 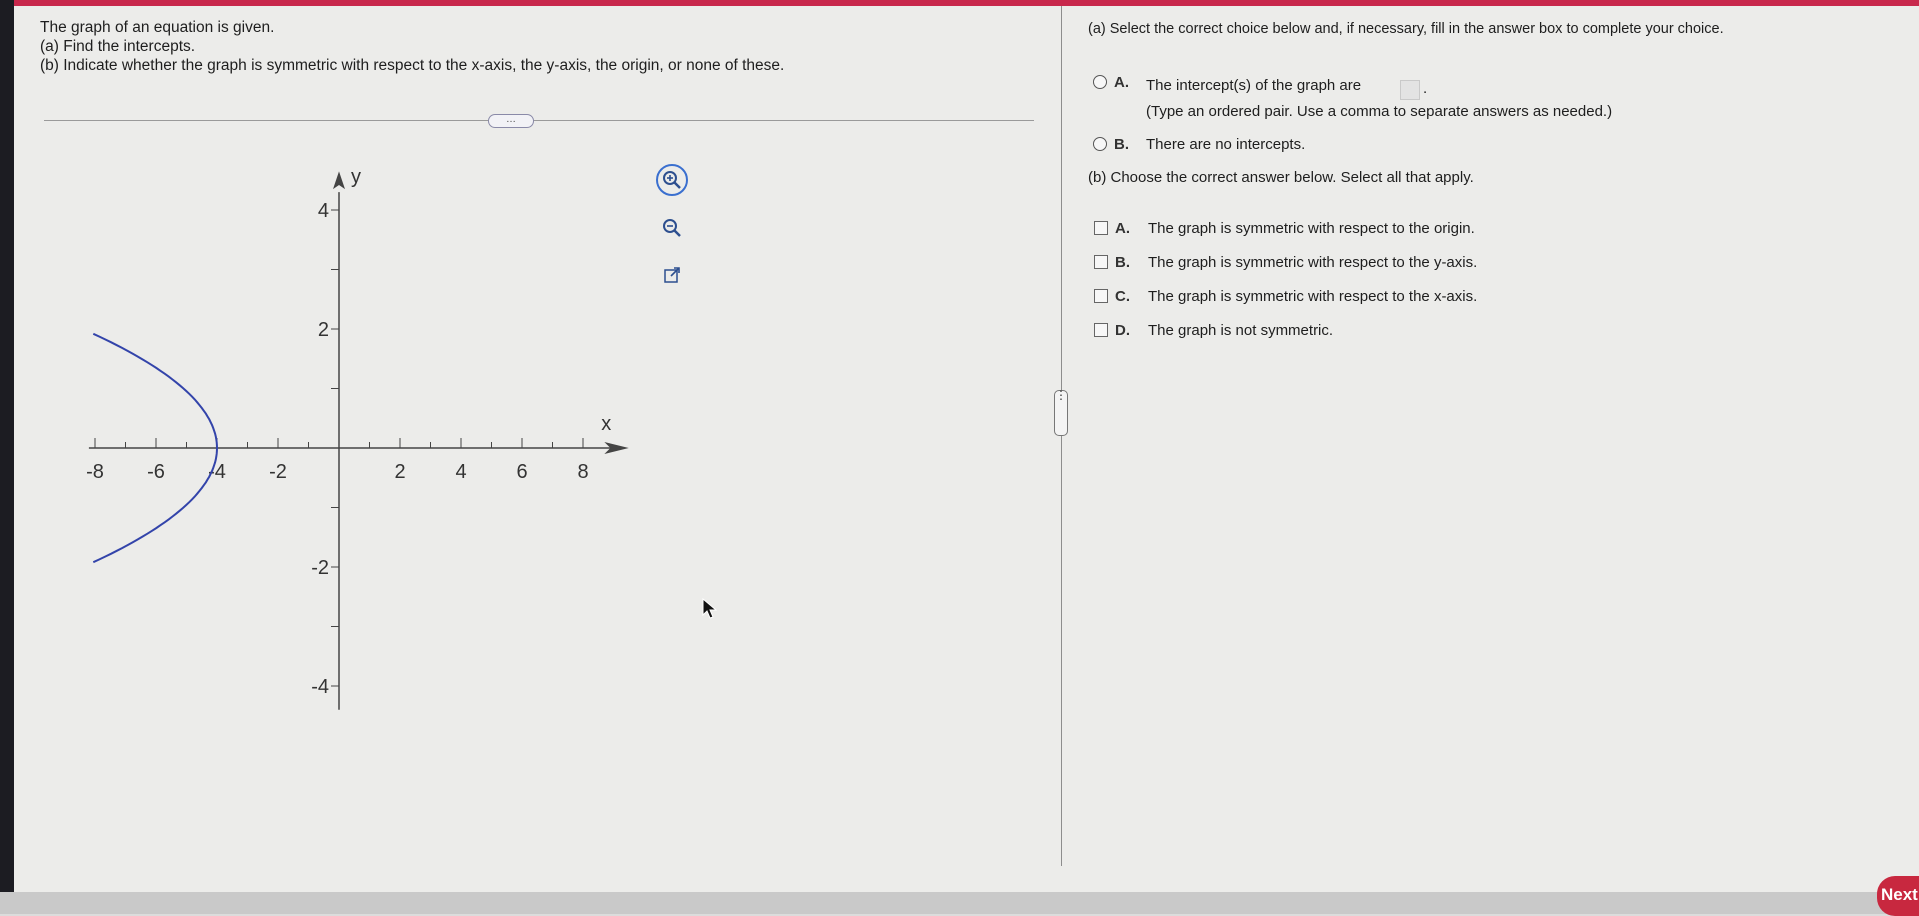 What do you see at coordinates (156, 472) in the screenshot?
I see `x-tick-label: -6` at bounding box center [156, 472].